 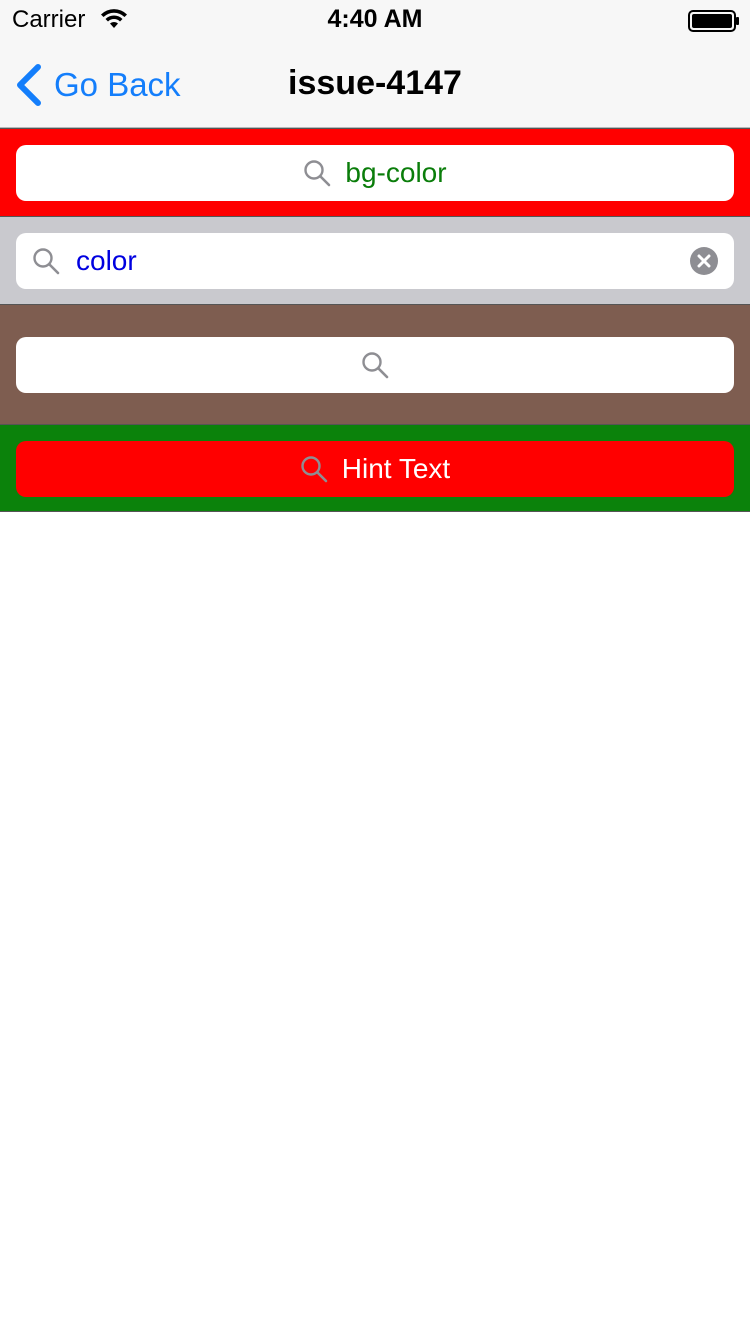 I want to click on search-bar-hint-text: Hint Text, so click(x=375, y=468).